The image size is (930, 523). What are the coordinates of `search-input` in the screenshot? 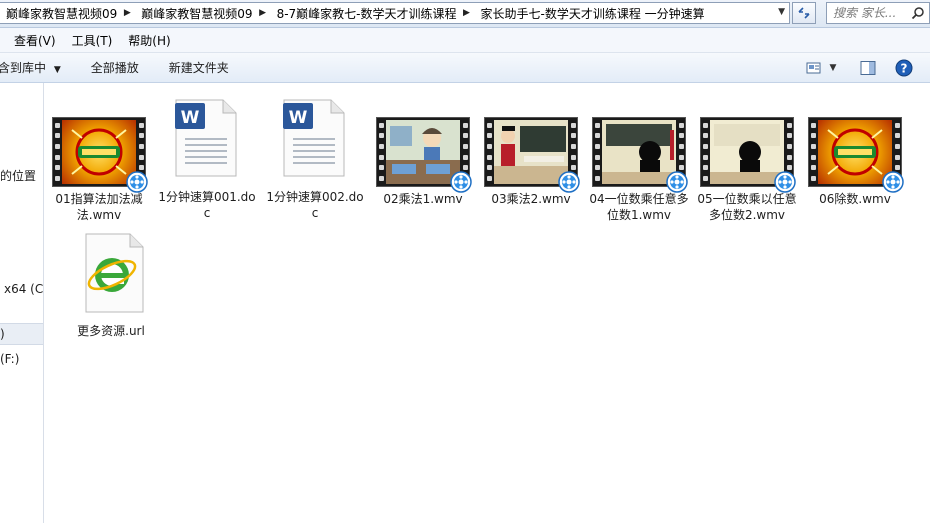 It's located at (870, 13).